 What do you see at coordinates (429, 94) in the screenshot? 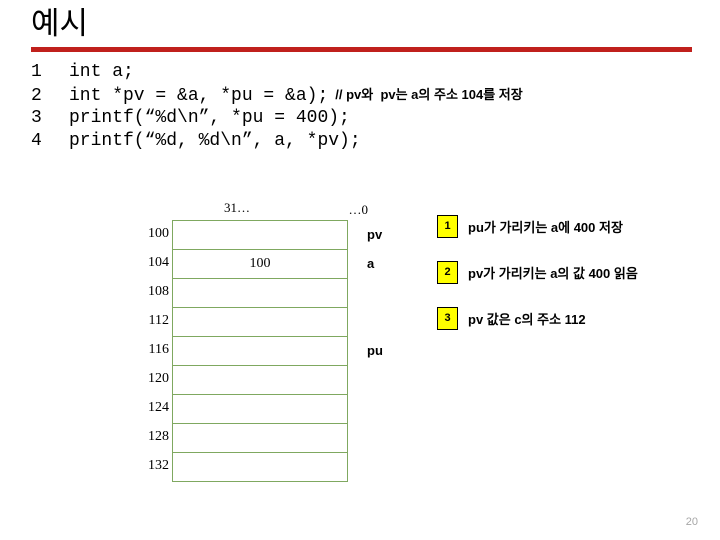
I see `code-line-comment: // pv와 pv는 a의 주소 104를 저장` at bounding box center [429, 94].